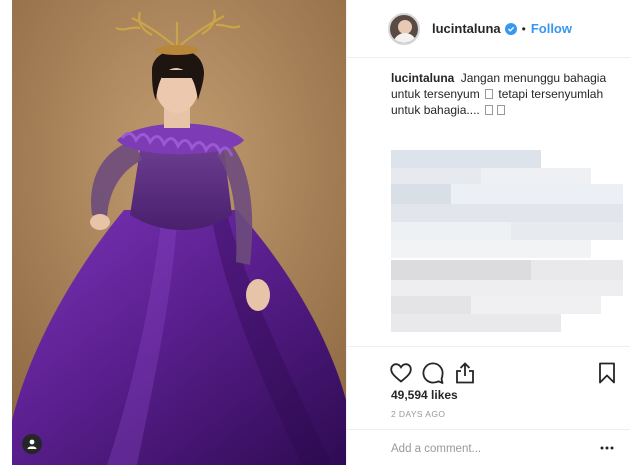 The width and height of the screenshot is (630, 465). Describe the element at coordinates (418, 414) in the screenshot. I see `post-timestamp: 2 DAYS AGO` at that location.